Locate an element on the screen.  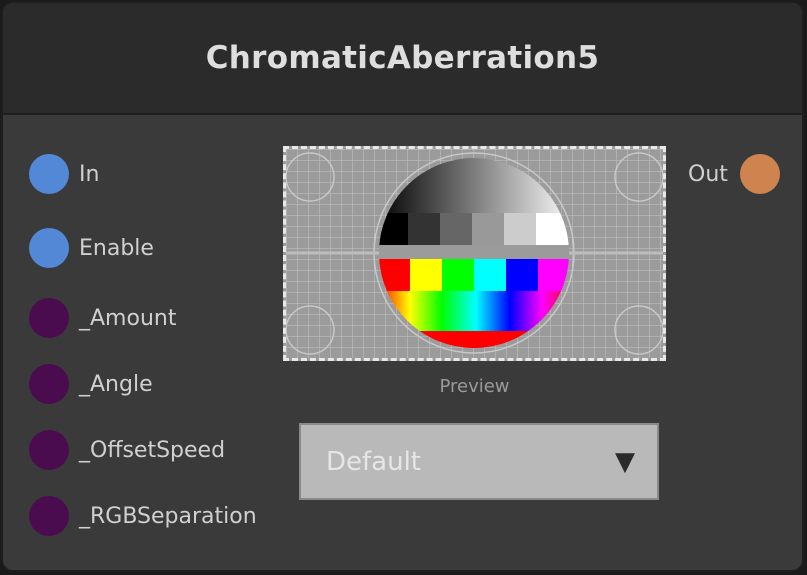
port-angle-connector is located at coordinates (49, 384).